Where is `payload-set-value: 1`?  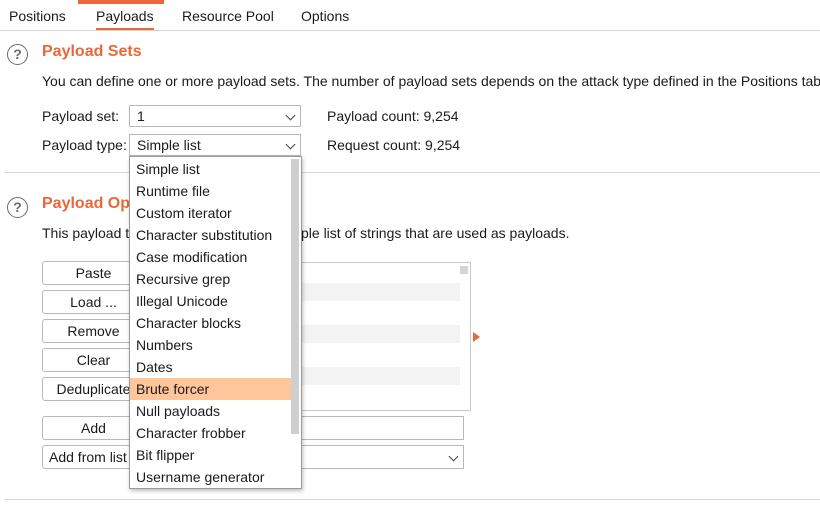
payload-set-value: 1 is located at coordinates (141, 116).